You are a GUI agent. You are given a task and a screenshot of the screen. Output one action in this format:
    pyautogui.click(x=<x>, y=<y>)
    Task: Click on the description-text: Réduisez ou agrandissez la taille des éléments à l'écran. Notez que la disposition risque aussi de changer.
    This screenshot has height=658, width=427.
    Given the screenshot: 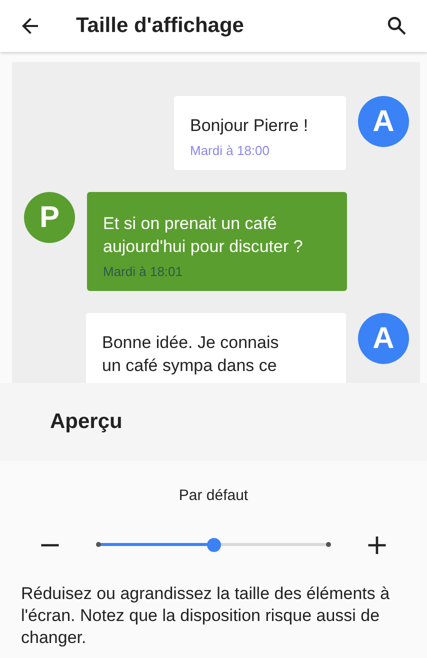 What is the action you would take?
    pyautogui.click(x=205, y=616)
    